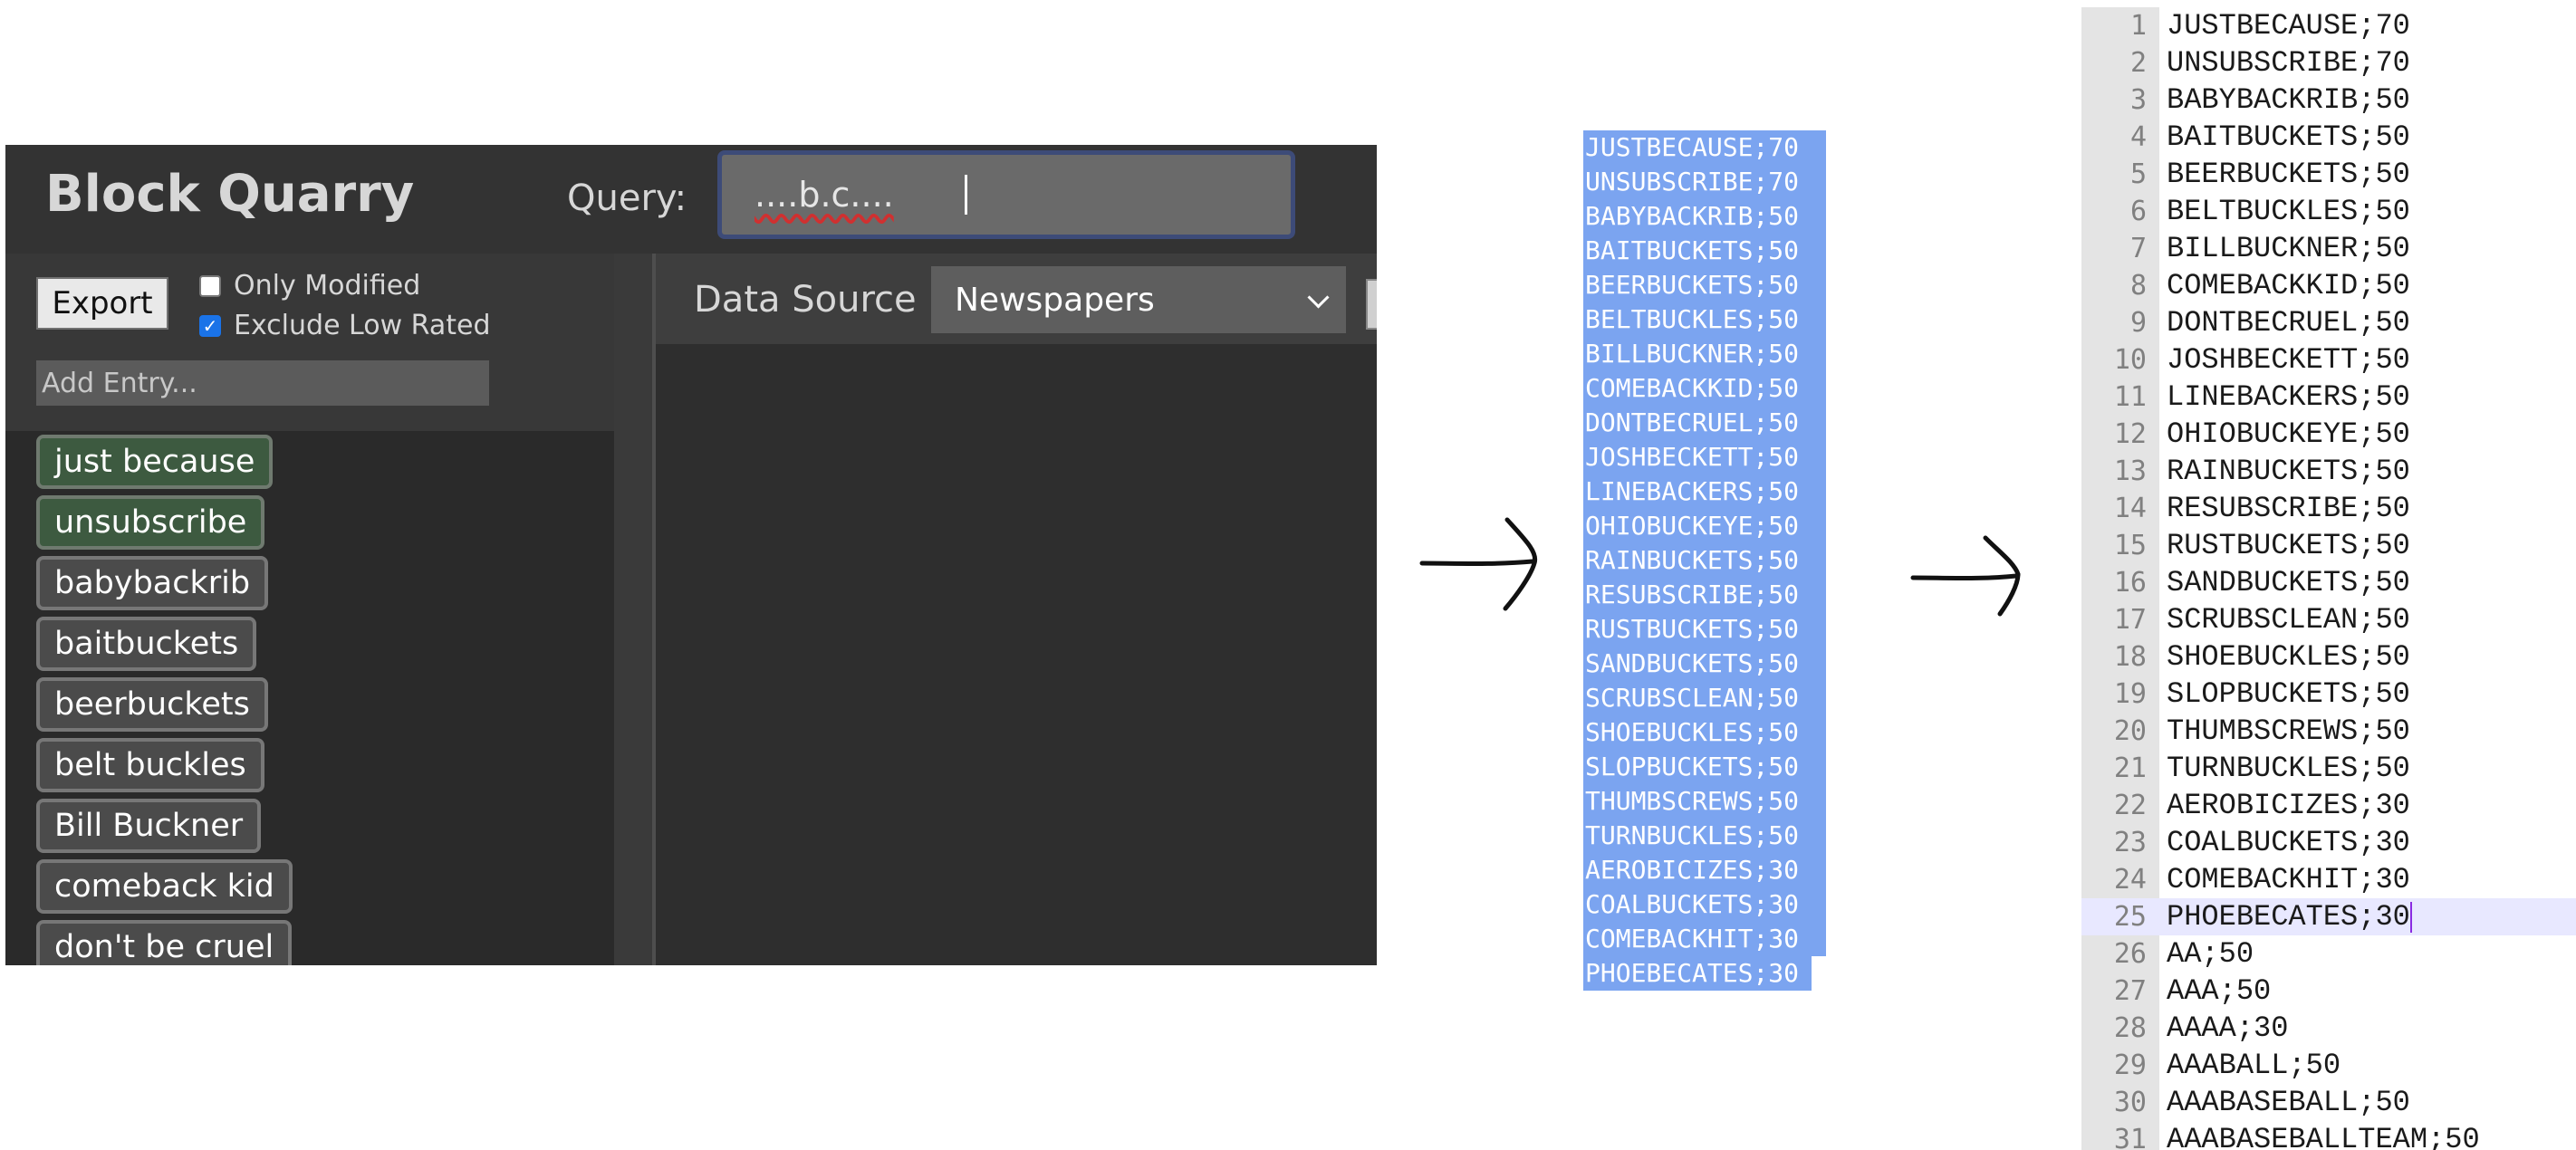 The height and width of the screenshot is (1150, 2576). What do you see at coordinates (2328, 434) in the screenshot?
I see `editor-line: 12 OHIOBUCKEYE;50` at bounding box center [2328, 434].